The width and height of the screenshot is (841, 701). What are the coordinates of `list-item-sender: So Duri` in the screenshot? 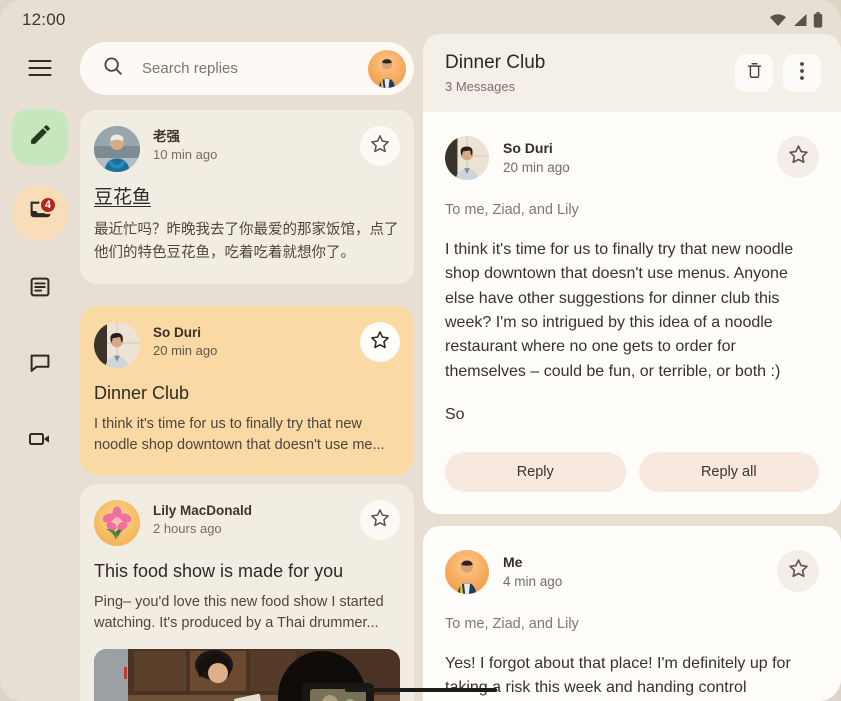 It's located at (177, 332).